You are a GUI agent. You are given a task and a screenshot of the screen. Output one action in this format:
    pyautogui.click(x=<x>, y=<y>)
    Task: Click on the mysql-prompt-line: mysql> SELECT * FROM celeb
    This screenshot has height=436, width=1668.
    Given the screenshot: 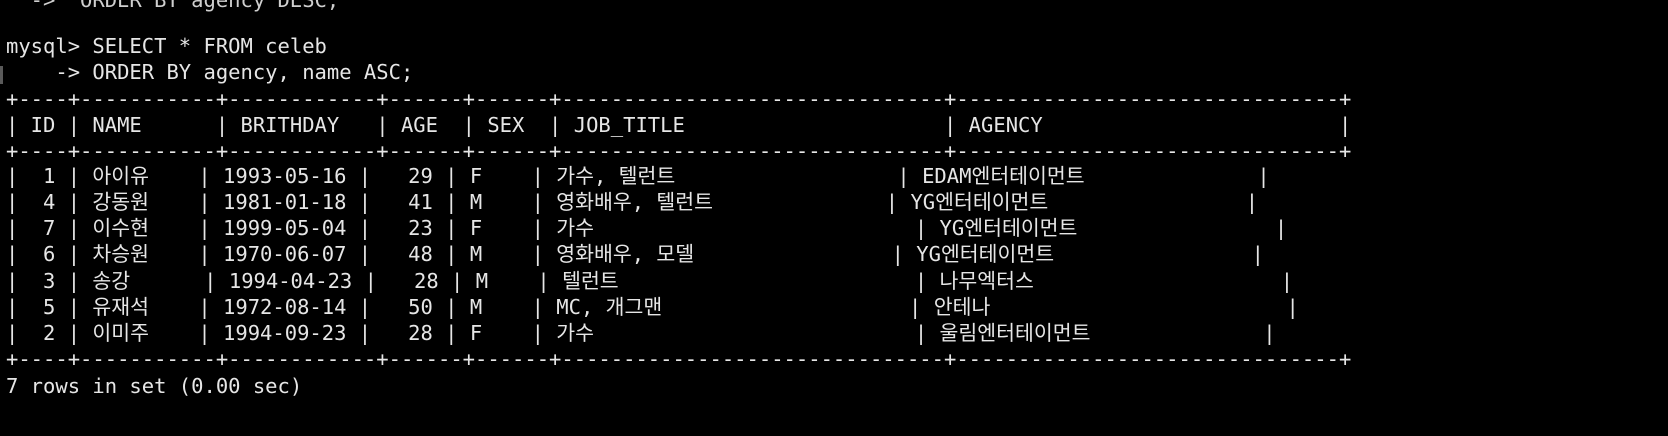 What is the action you would take?
    pyautogui.click(x=166, y=46)
    